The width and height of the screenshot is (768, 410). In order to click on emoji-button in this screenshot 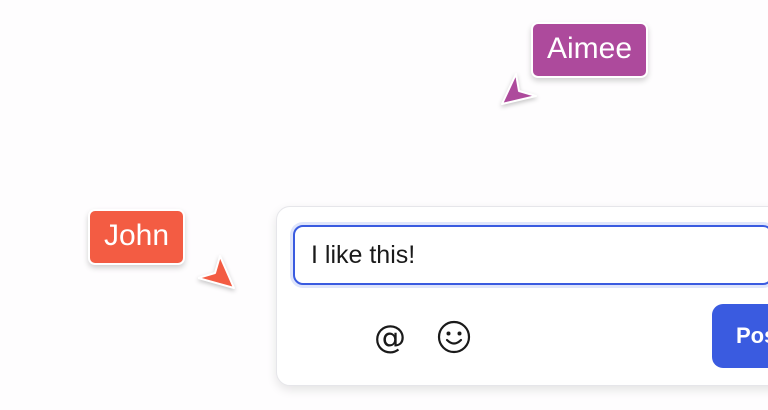, I will do `click(454, 337)`.